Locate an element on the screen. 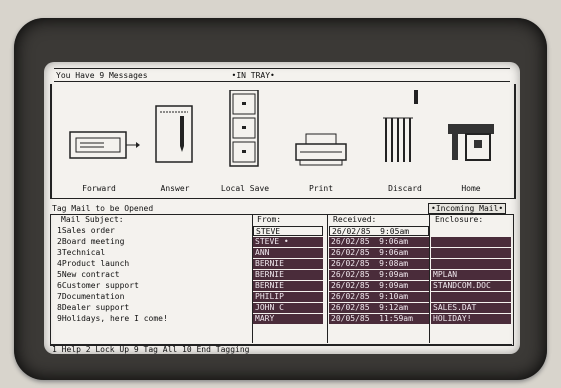  message-enclosure: STANDCOM.DOC is located at coordinates (471, 286).